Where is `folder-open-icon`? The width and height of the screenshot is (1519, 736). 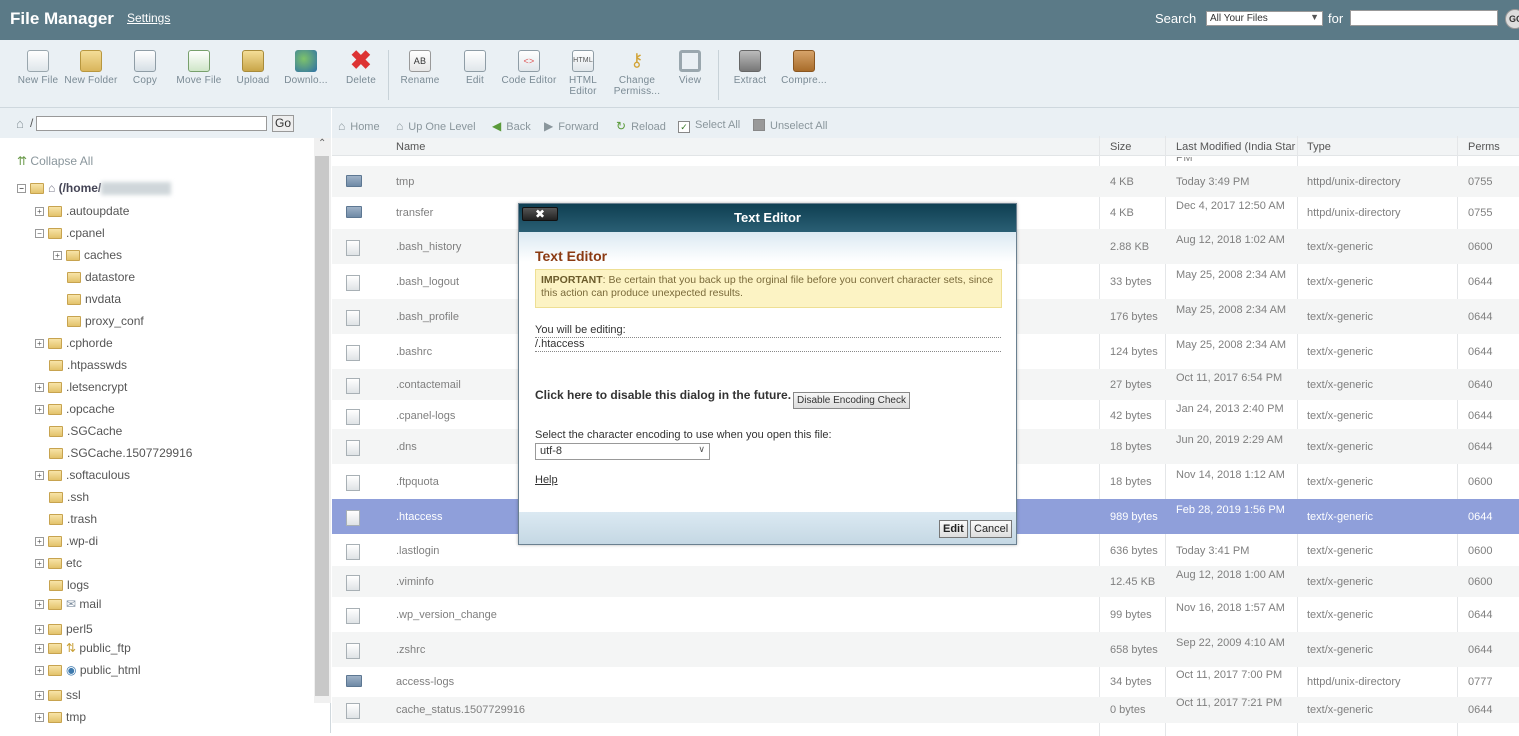 folder-open-icon is located at coordinates (55, 234).